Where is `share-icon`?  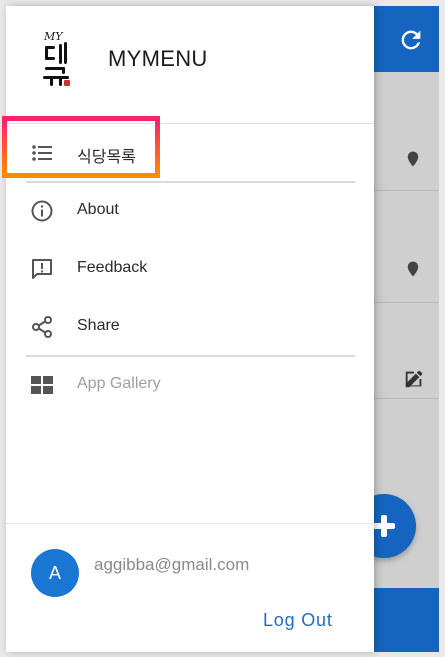 share-icon is located at coordinates (42, 327).